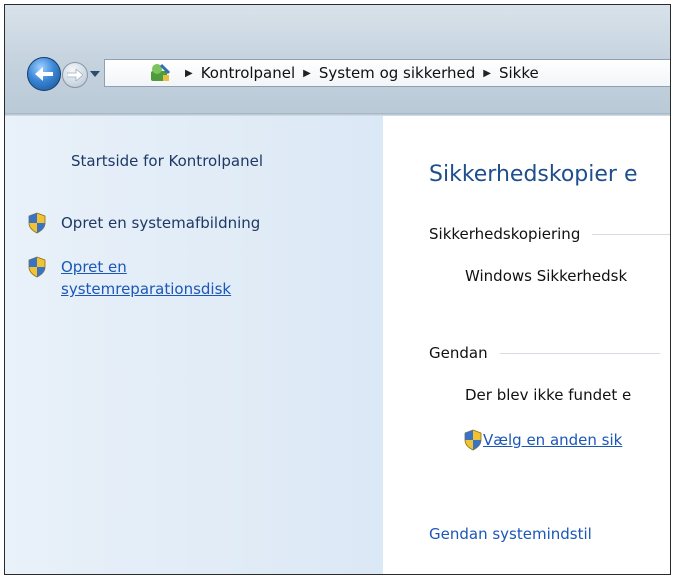 The height and width of the screenshot is (579, 675). What do you see at coordinates (510, 534) in the screenshot?
I see `restore-system-settings-link: Gendan systemindstil` at bounding box center [510, 534].